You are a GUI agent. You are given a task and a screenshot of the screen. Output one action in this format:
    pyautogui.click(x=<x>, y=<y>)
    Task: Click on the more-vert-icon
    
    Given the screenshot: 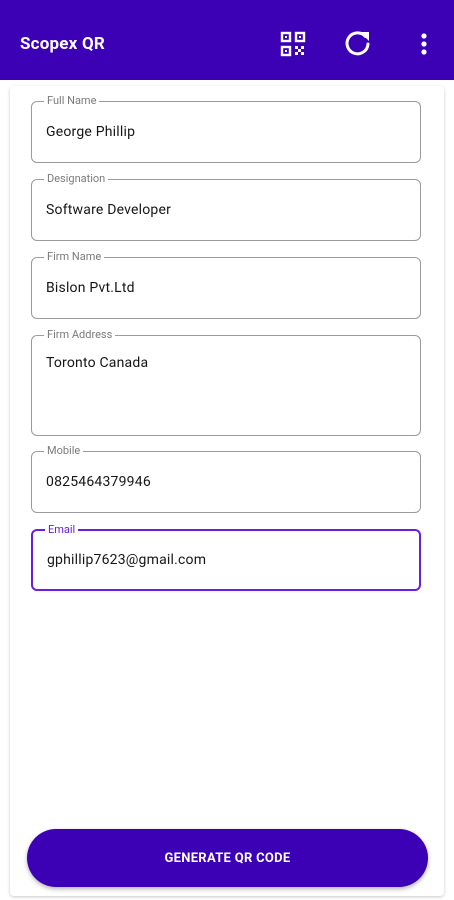 What is the action you would take?
    pyautogui.click(x=424, y=44)
    